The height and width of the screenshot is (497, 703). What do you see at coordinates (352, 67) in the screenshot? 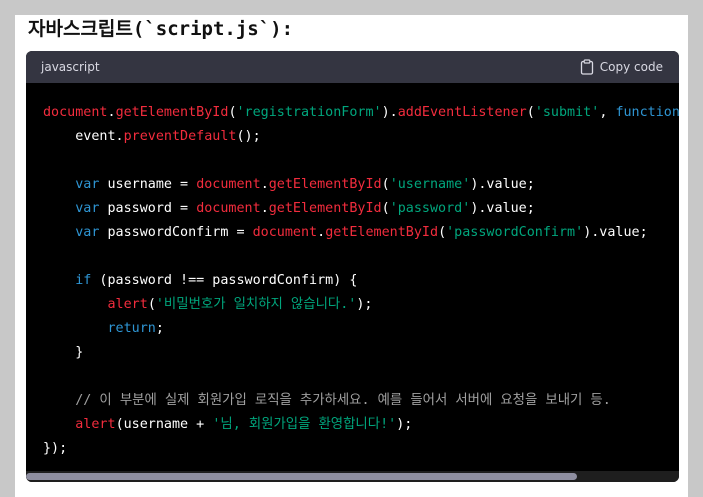
I see `code-block-header: javascript Copy code` at bounding box center [352, 67].